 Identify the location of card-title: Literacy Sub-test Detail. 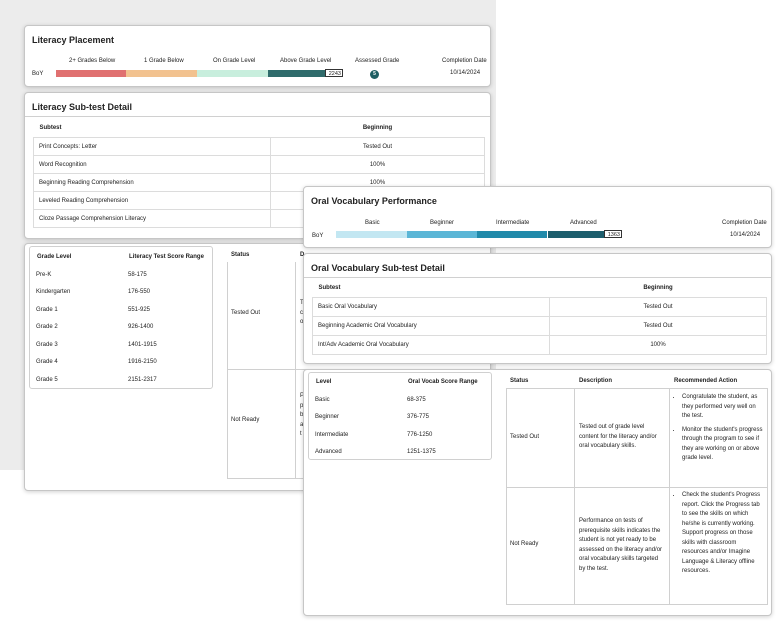
(82, 107).